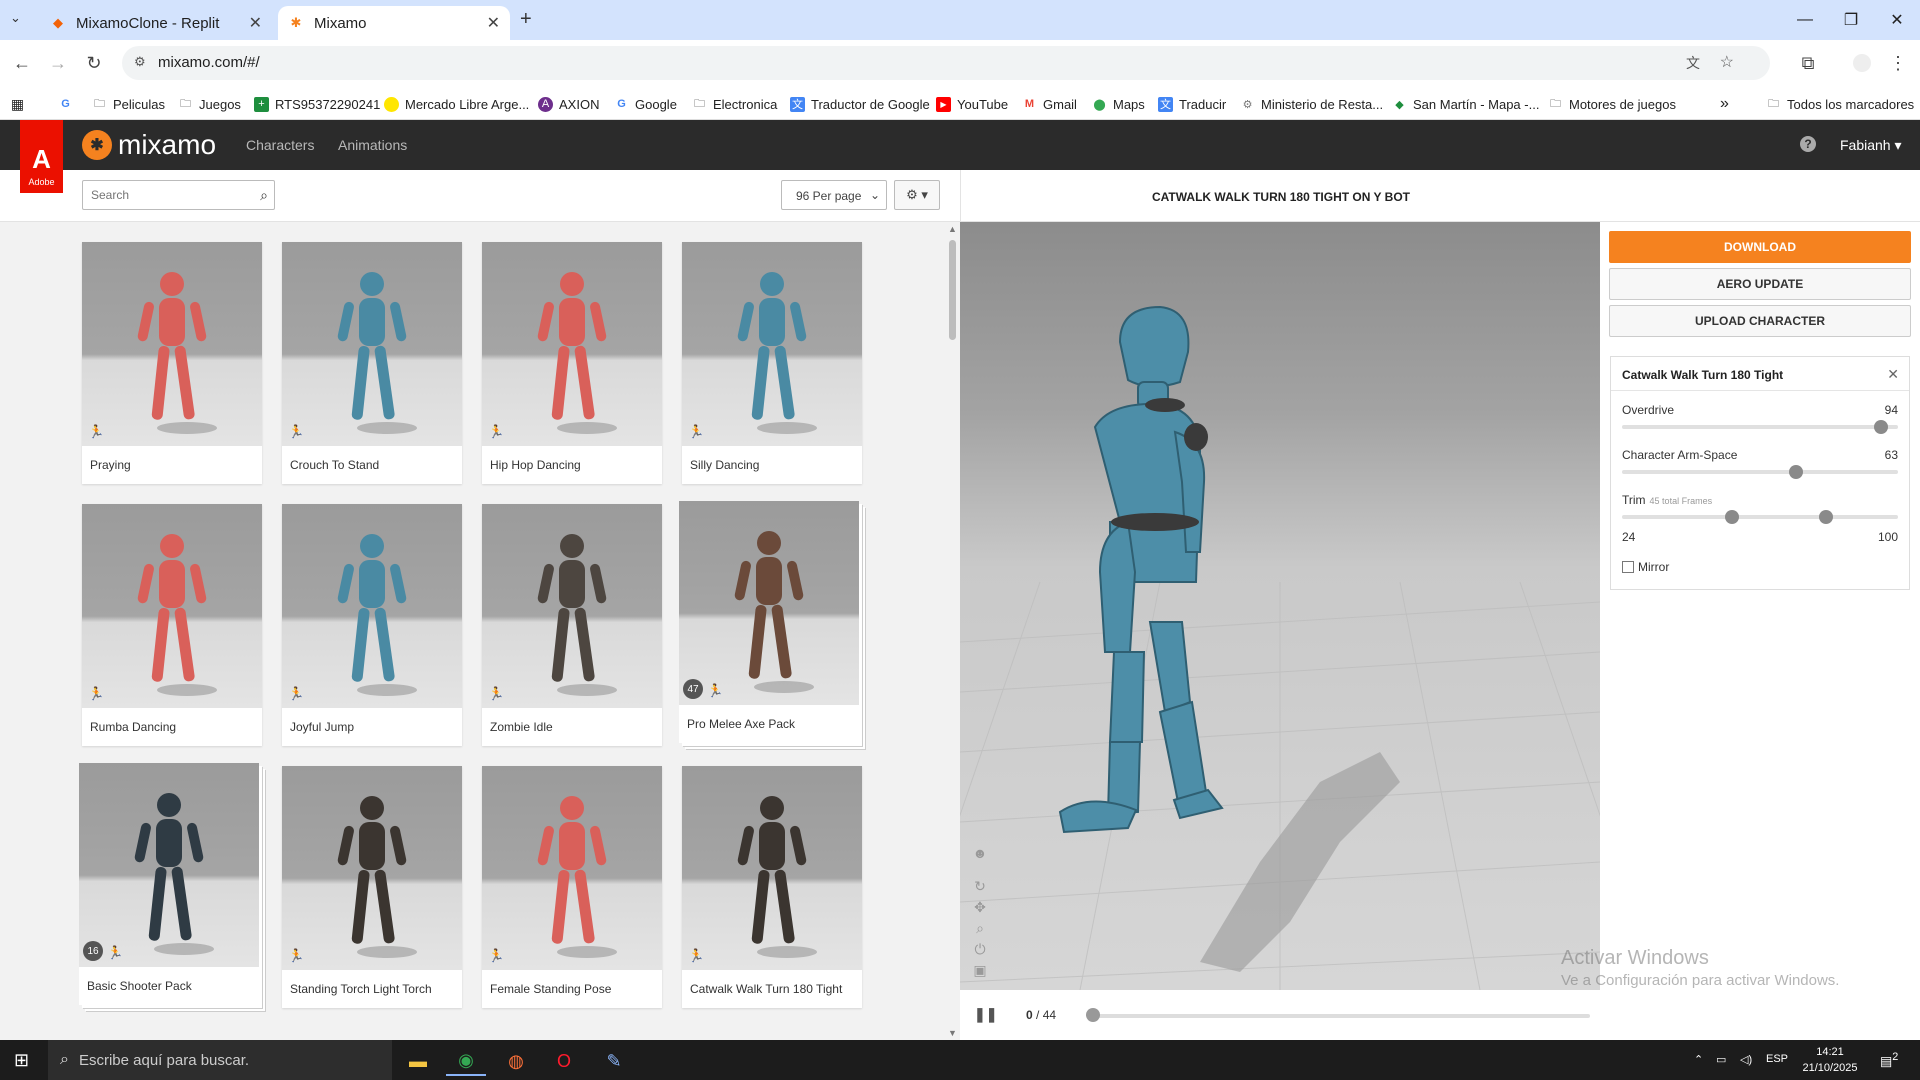  Describe the element at coordinates (946, 63) in the screenshot. I see `url-bar: ⚙ mixamo.com/#/ 文 ☆` at that location.